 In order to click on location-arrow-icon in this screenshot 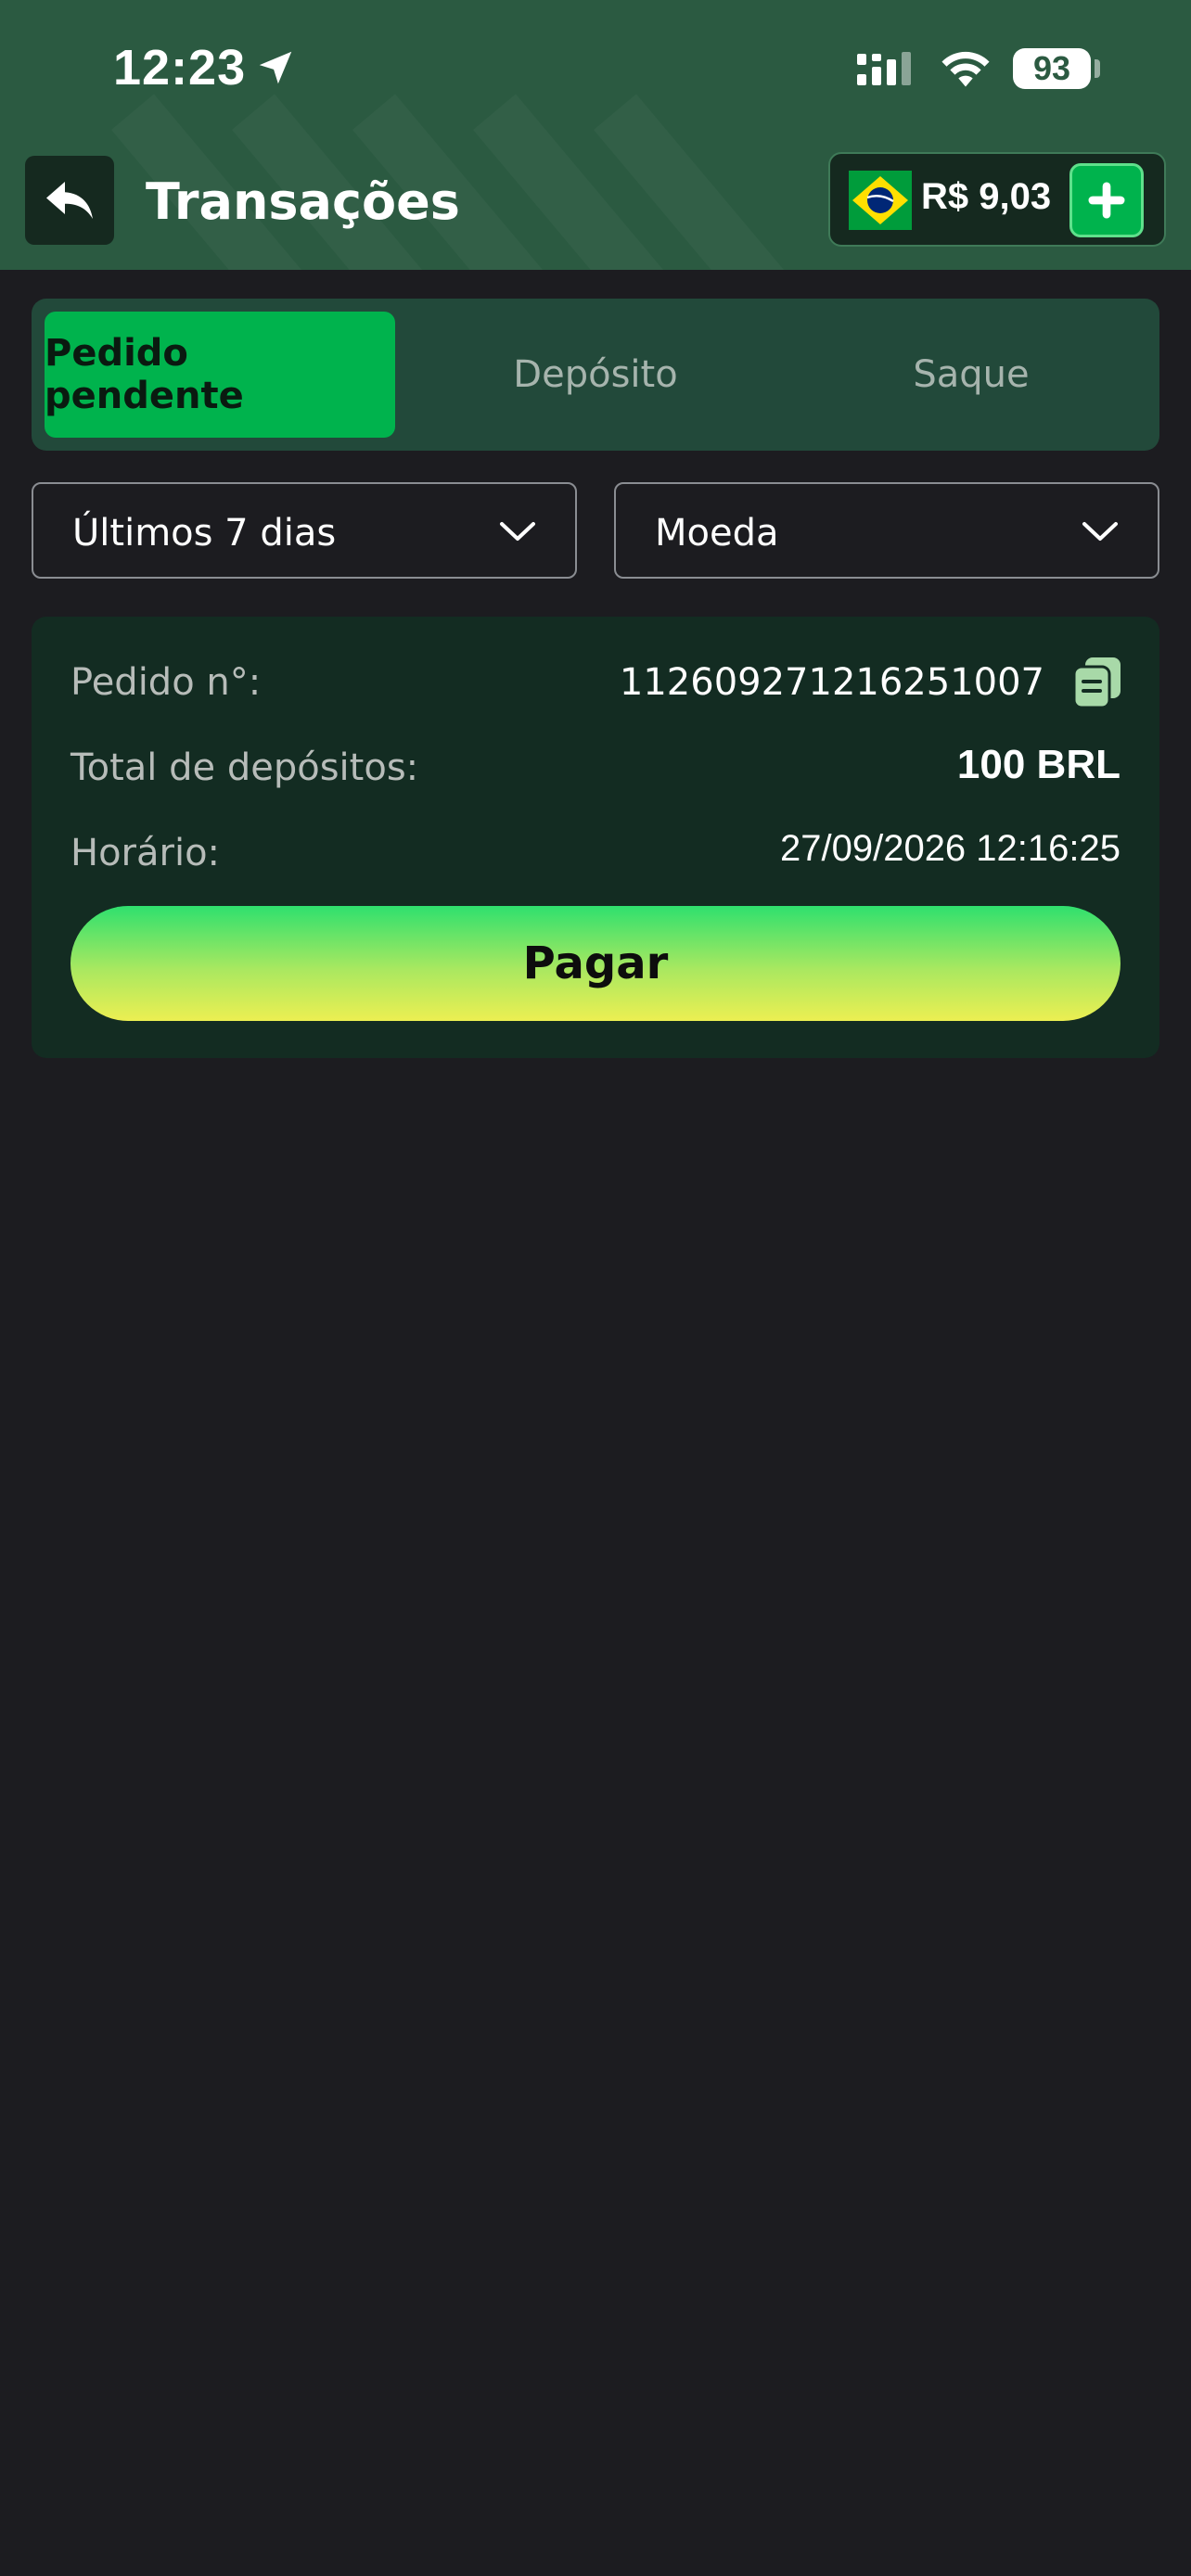, I will do `click(275, 67)`.